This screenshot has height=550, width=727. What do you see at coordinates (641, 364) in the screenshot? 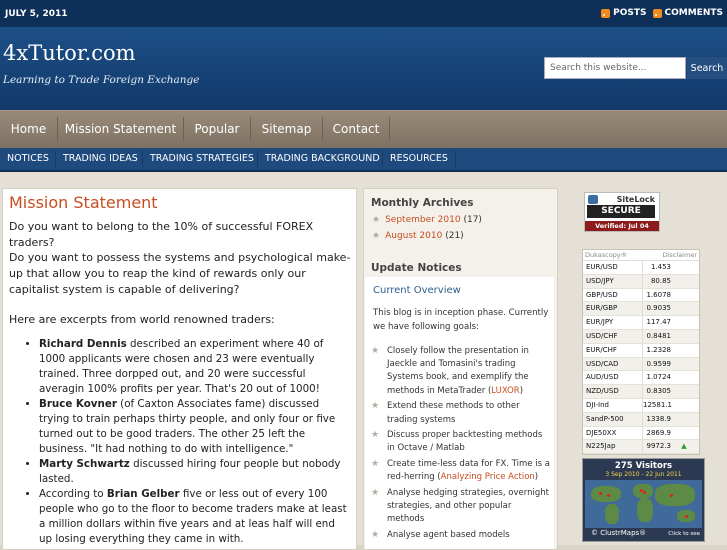
I see `quote-row: USD/CAD 0.9599` at bounding box center [641, 364].